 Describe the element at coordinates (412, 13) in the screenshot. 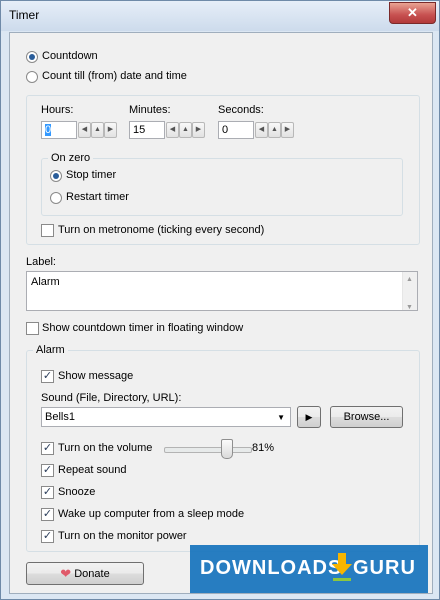

I see `close-button: ✕` at that location.